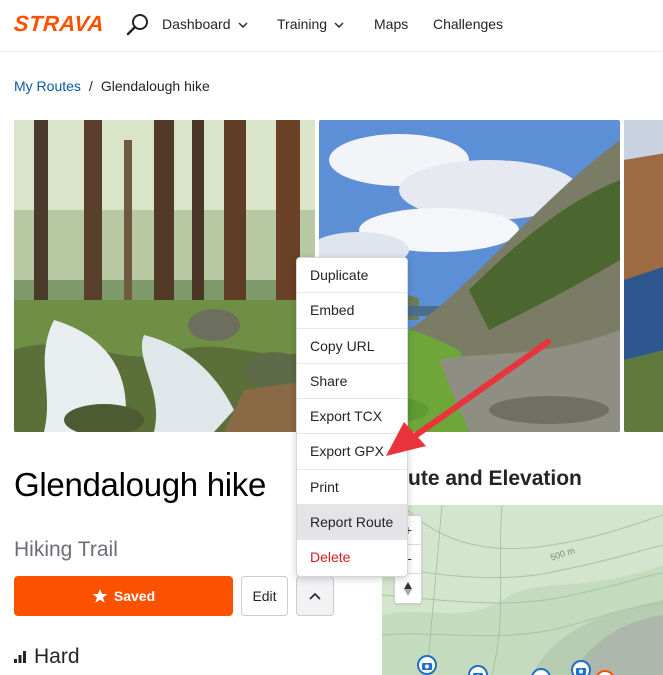  I want to click on nav-challenges: Challenges, so click(468, 24).